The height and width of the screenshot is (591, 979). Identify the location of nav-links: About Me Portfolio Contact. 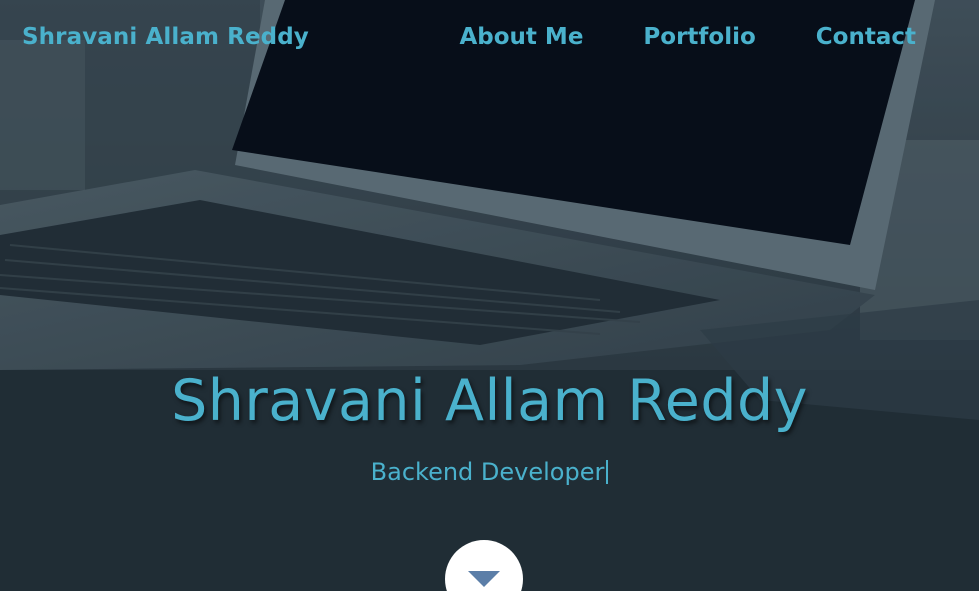
(687, 37).